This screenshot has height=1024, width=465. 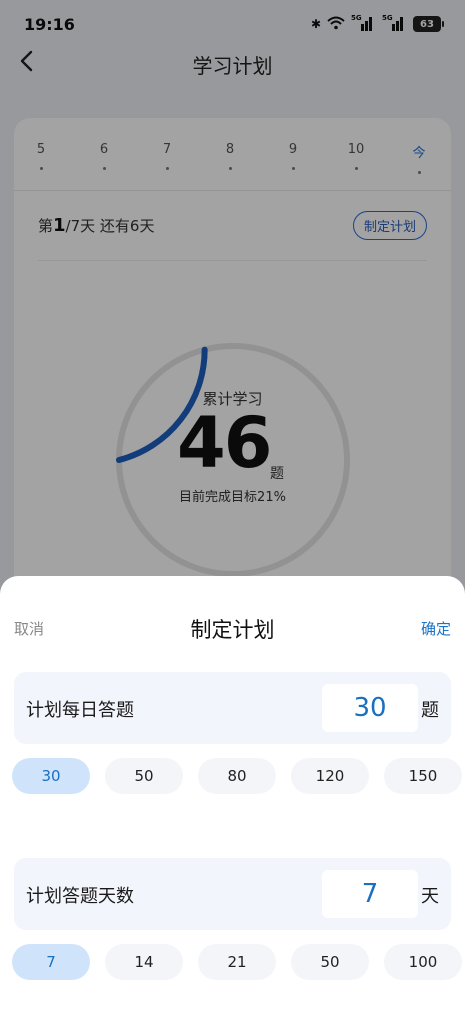 What do you see at coordinates (144, 776) in the screenshot?
I see `daily-questions-option-50: 50` at bounding box center [144, 776].